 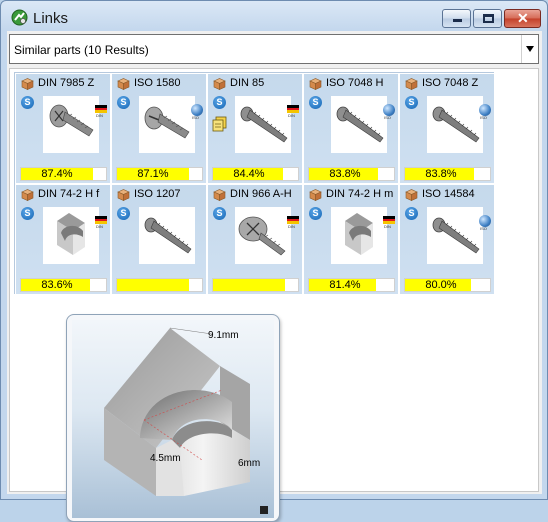 I want to click on countersink-3d-model, so click(x=177, y=411).